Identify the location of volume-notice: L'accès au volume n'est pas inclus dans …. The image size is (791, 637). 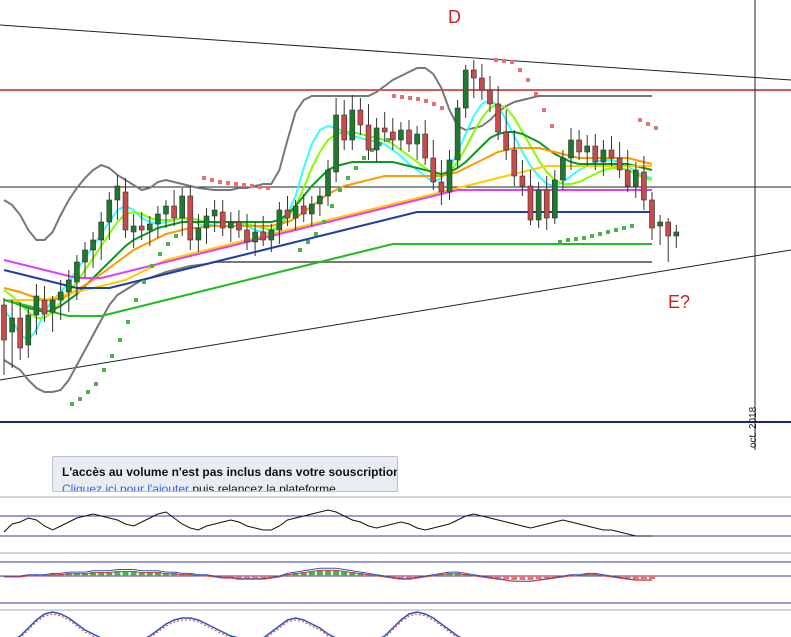
(225, 474).